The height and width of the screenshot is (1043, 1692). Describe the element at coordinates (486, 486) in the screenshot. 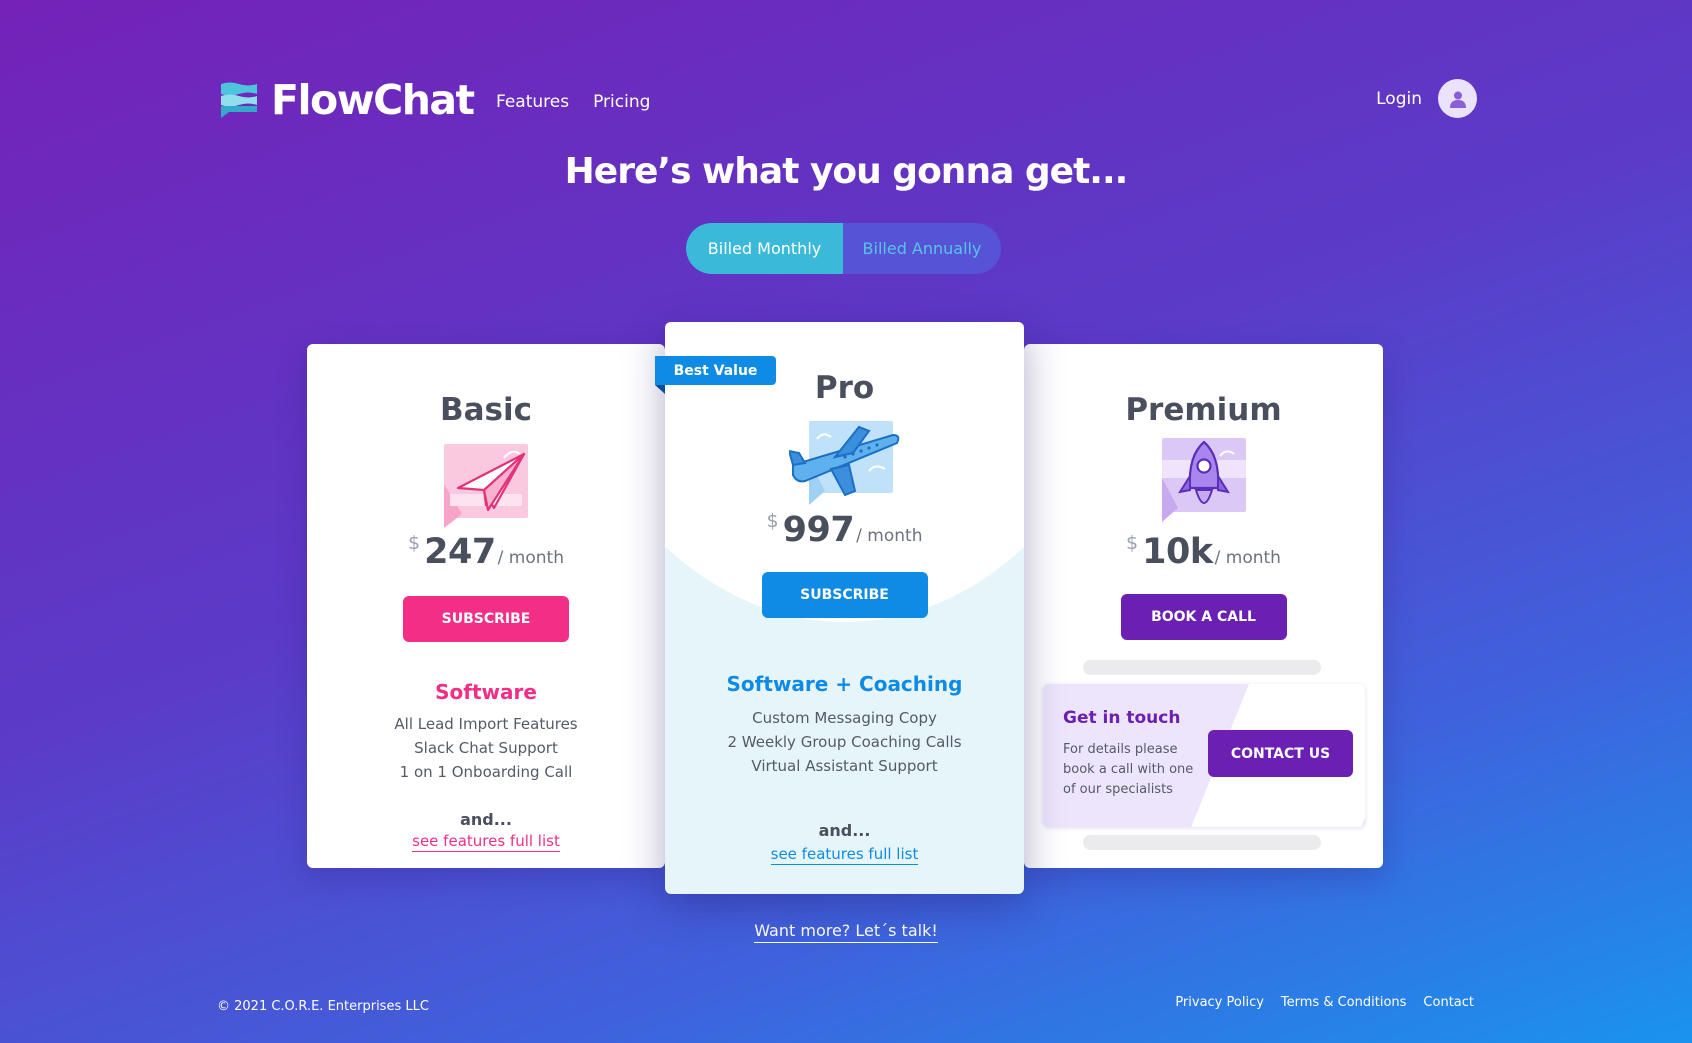

I see `paper-plane-icon` at that location.